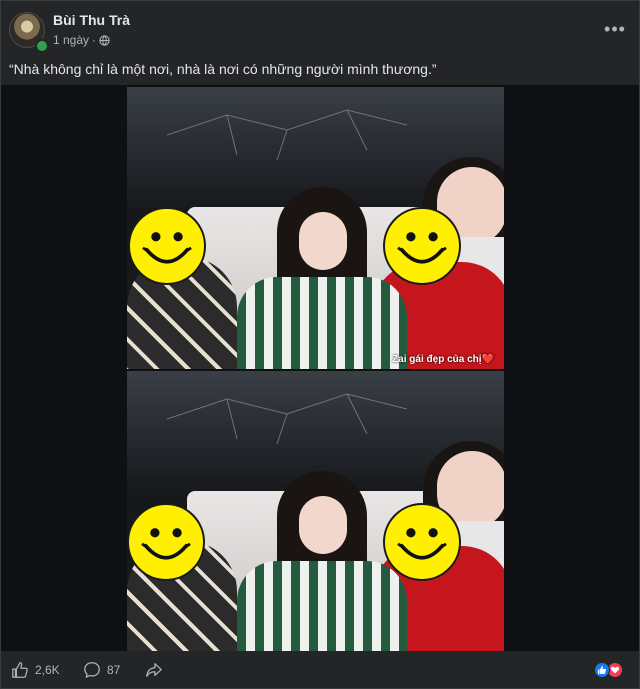 The image size is (640, 689). Describe the element at coordinates (320, 27) in the screenshot. I see `post-header: Bùi Thu Trà 1 ngày · •••` at that location.